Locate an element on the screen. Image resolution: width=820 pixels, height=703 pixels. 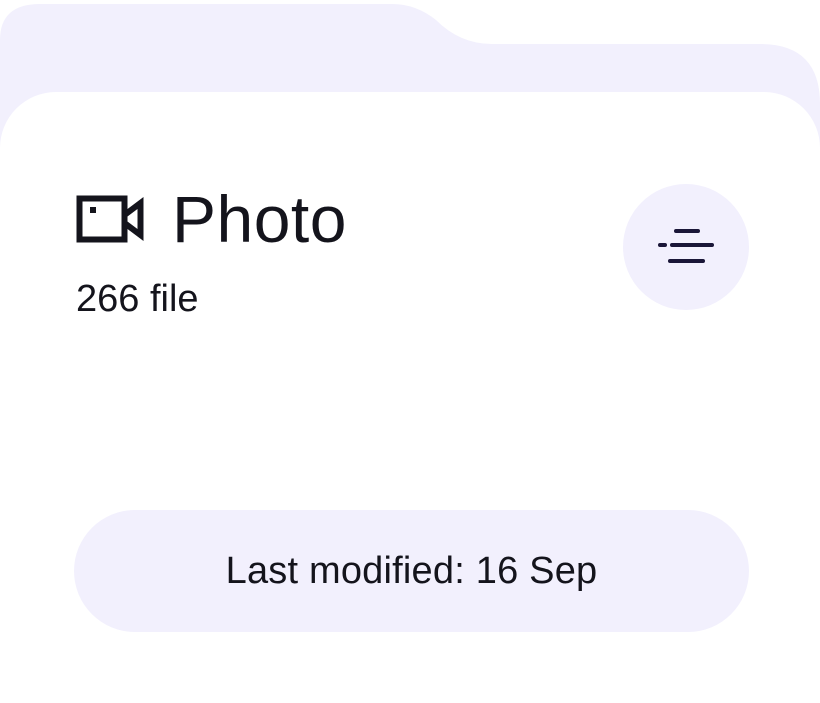
file-count: 266 file is located at coordinates (137, 299).